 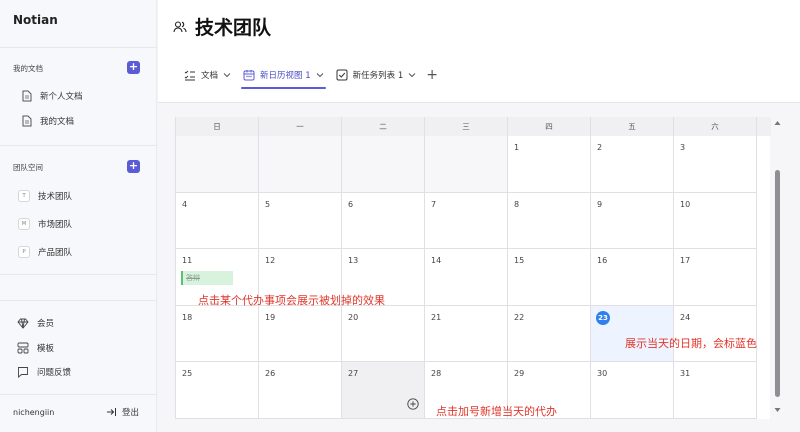 What do you see at coordinates (777, 410) in the screenshot?
I see `scroll-down-icon` at bounding box center [777, 410].